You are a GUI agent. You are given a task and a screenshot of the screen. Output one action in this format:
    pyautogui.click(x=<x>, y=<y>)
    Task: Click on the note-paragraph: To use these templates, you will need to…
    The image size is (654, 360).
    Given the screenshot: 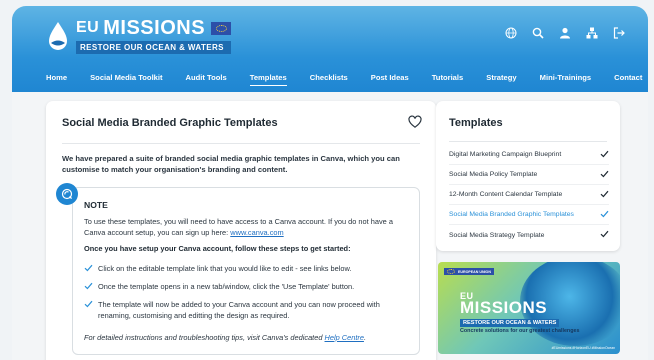 What is the action you would take?
    pyautogui.click(x=247, y=227)
    